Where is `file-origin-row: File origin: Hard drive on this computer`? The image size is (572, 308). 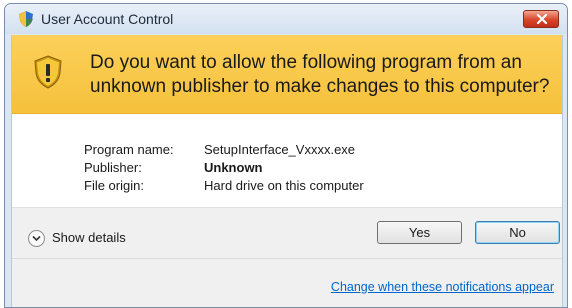 file-origin-row: File origin: Hard drive on this computer is located at coordinates (224, 186).